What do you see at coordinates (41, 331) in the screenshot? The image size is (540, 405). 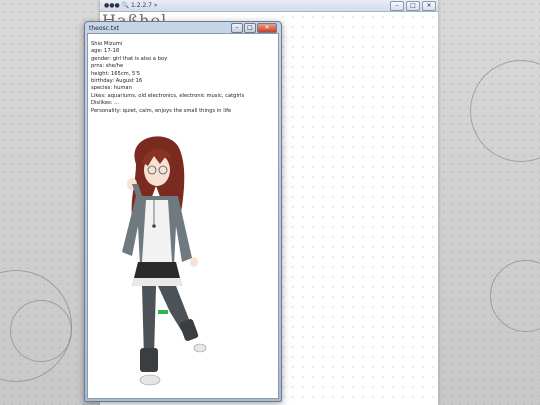 I see `wallpaper-swirl` at bounding box center [41, 331].